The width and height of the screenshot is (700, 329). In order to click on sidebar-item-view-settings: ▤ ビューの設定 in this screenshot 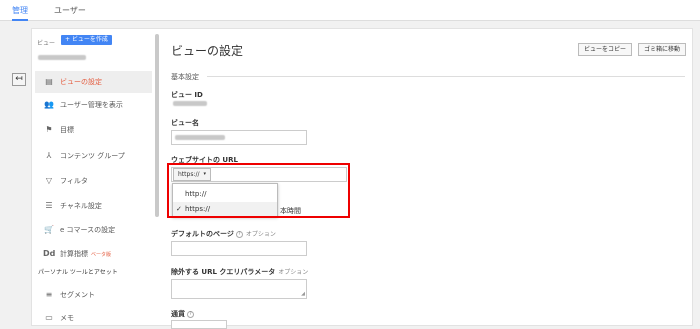, I will do `click(93, 82)`.